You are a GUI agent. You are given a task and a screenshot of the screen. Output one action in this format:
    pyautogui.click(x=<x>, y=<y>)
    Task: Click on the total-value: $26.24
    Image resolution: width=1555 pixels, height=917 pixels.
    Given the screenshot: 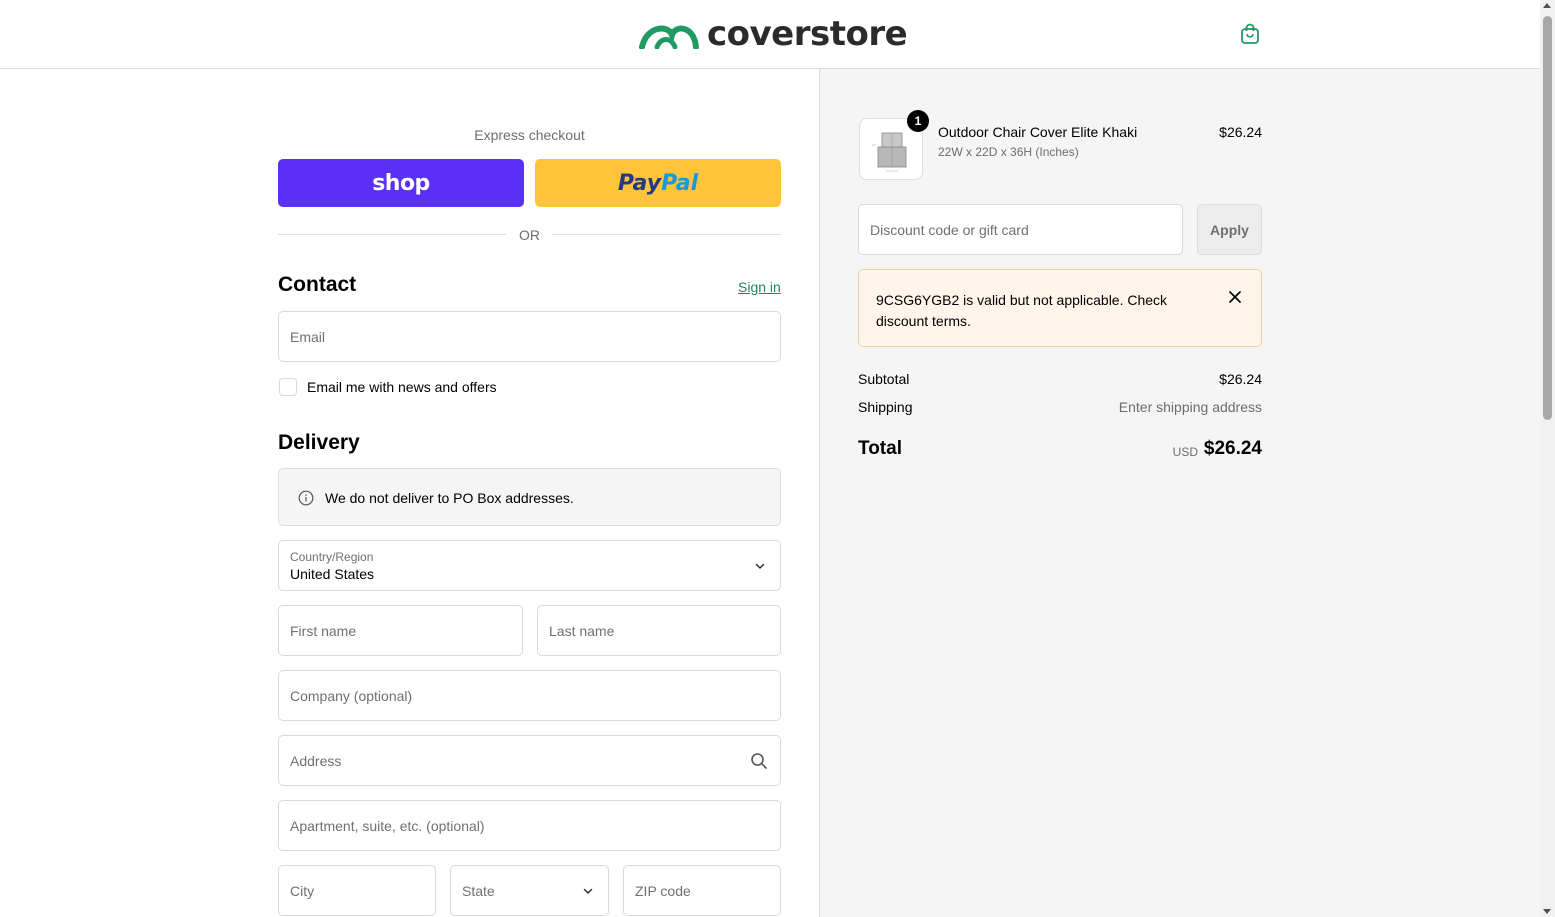 What is the action you would take?
    pyautogui.click(x=1232, y=448)
    